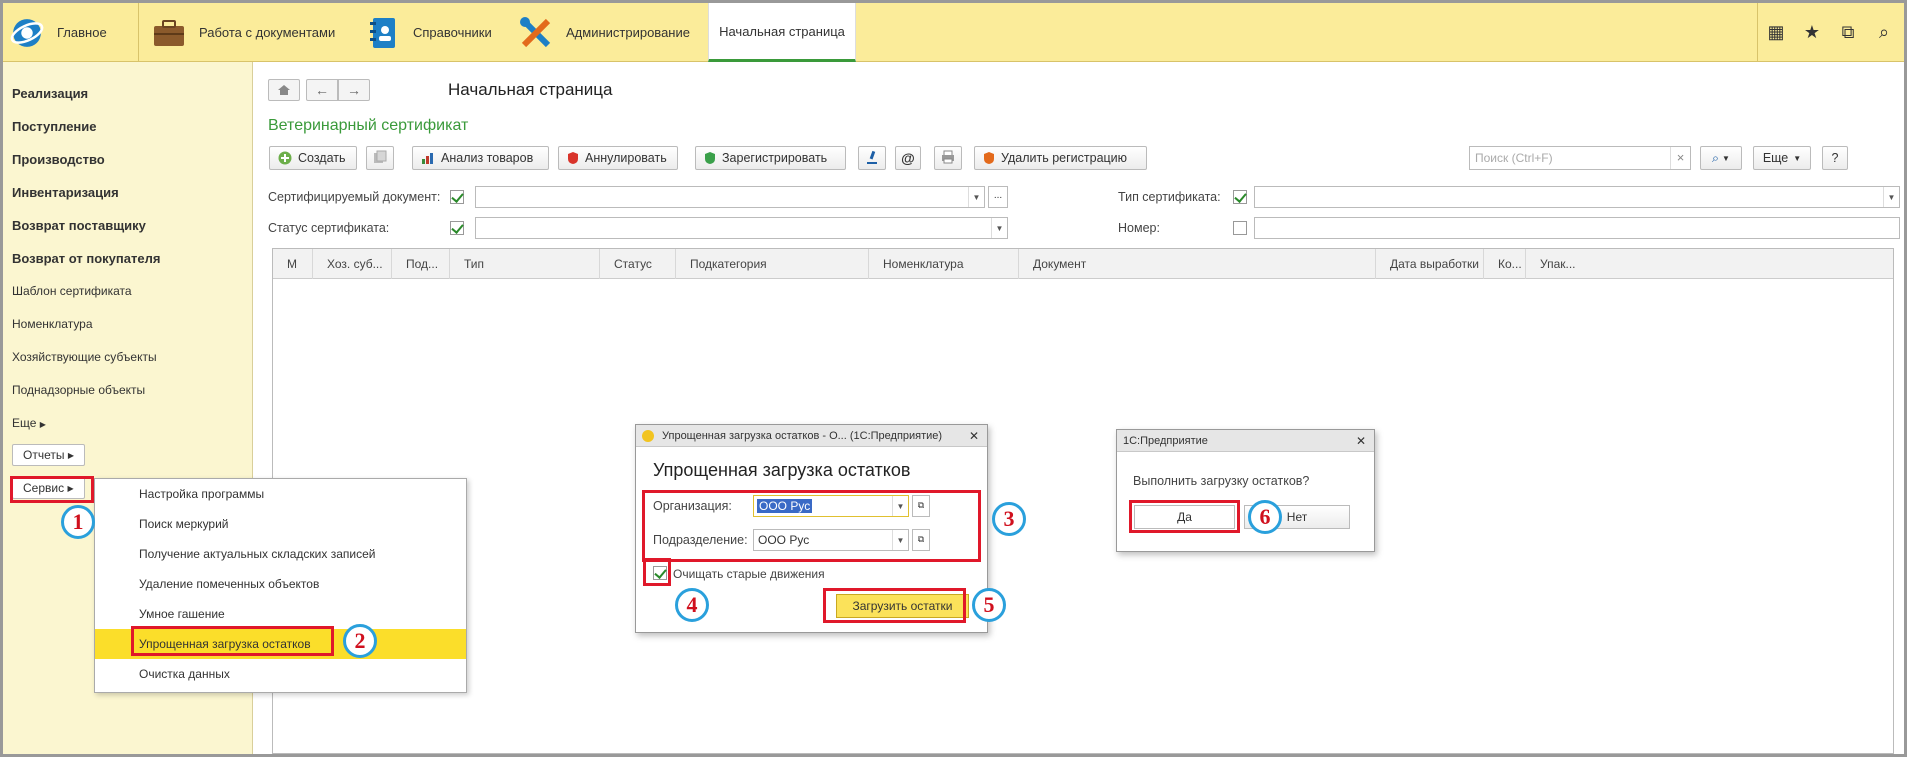 The image size is (1907, 757). I want to click on sidebar-item-production: Производство, so click(58, 159).